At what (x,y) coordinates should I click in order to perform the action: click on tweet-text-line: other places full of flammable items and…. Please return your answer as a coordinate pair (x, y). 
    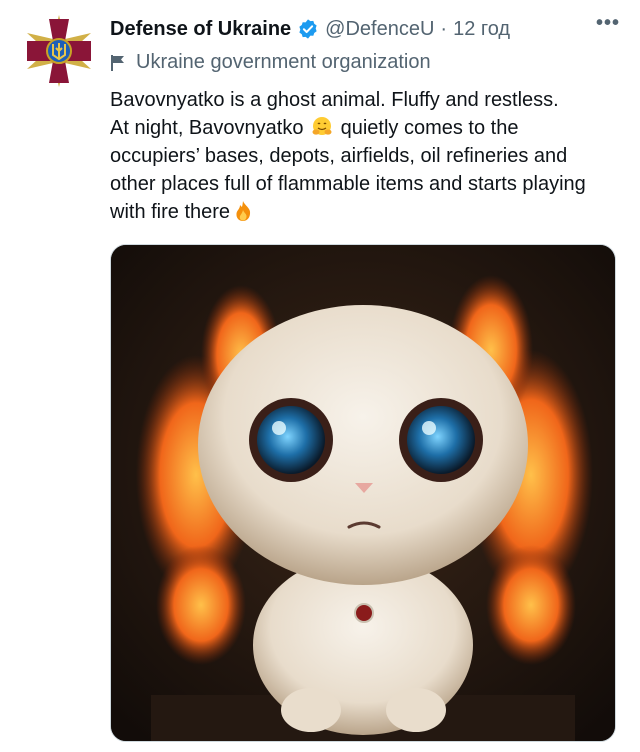
    Looking at the image, I should click on (348, 184).